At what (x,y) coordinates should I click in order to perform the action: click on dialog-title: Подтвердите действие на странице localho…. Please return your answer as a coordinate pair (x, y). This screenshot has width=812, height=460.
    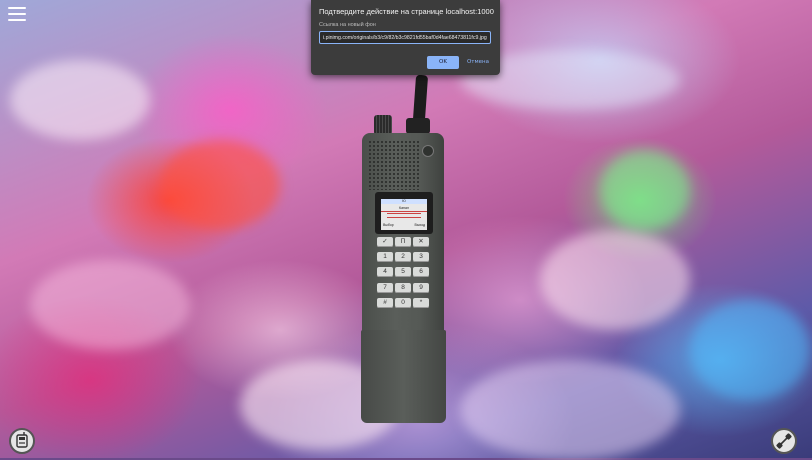
    Looking at the image, I should click on (406, 11).